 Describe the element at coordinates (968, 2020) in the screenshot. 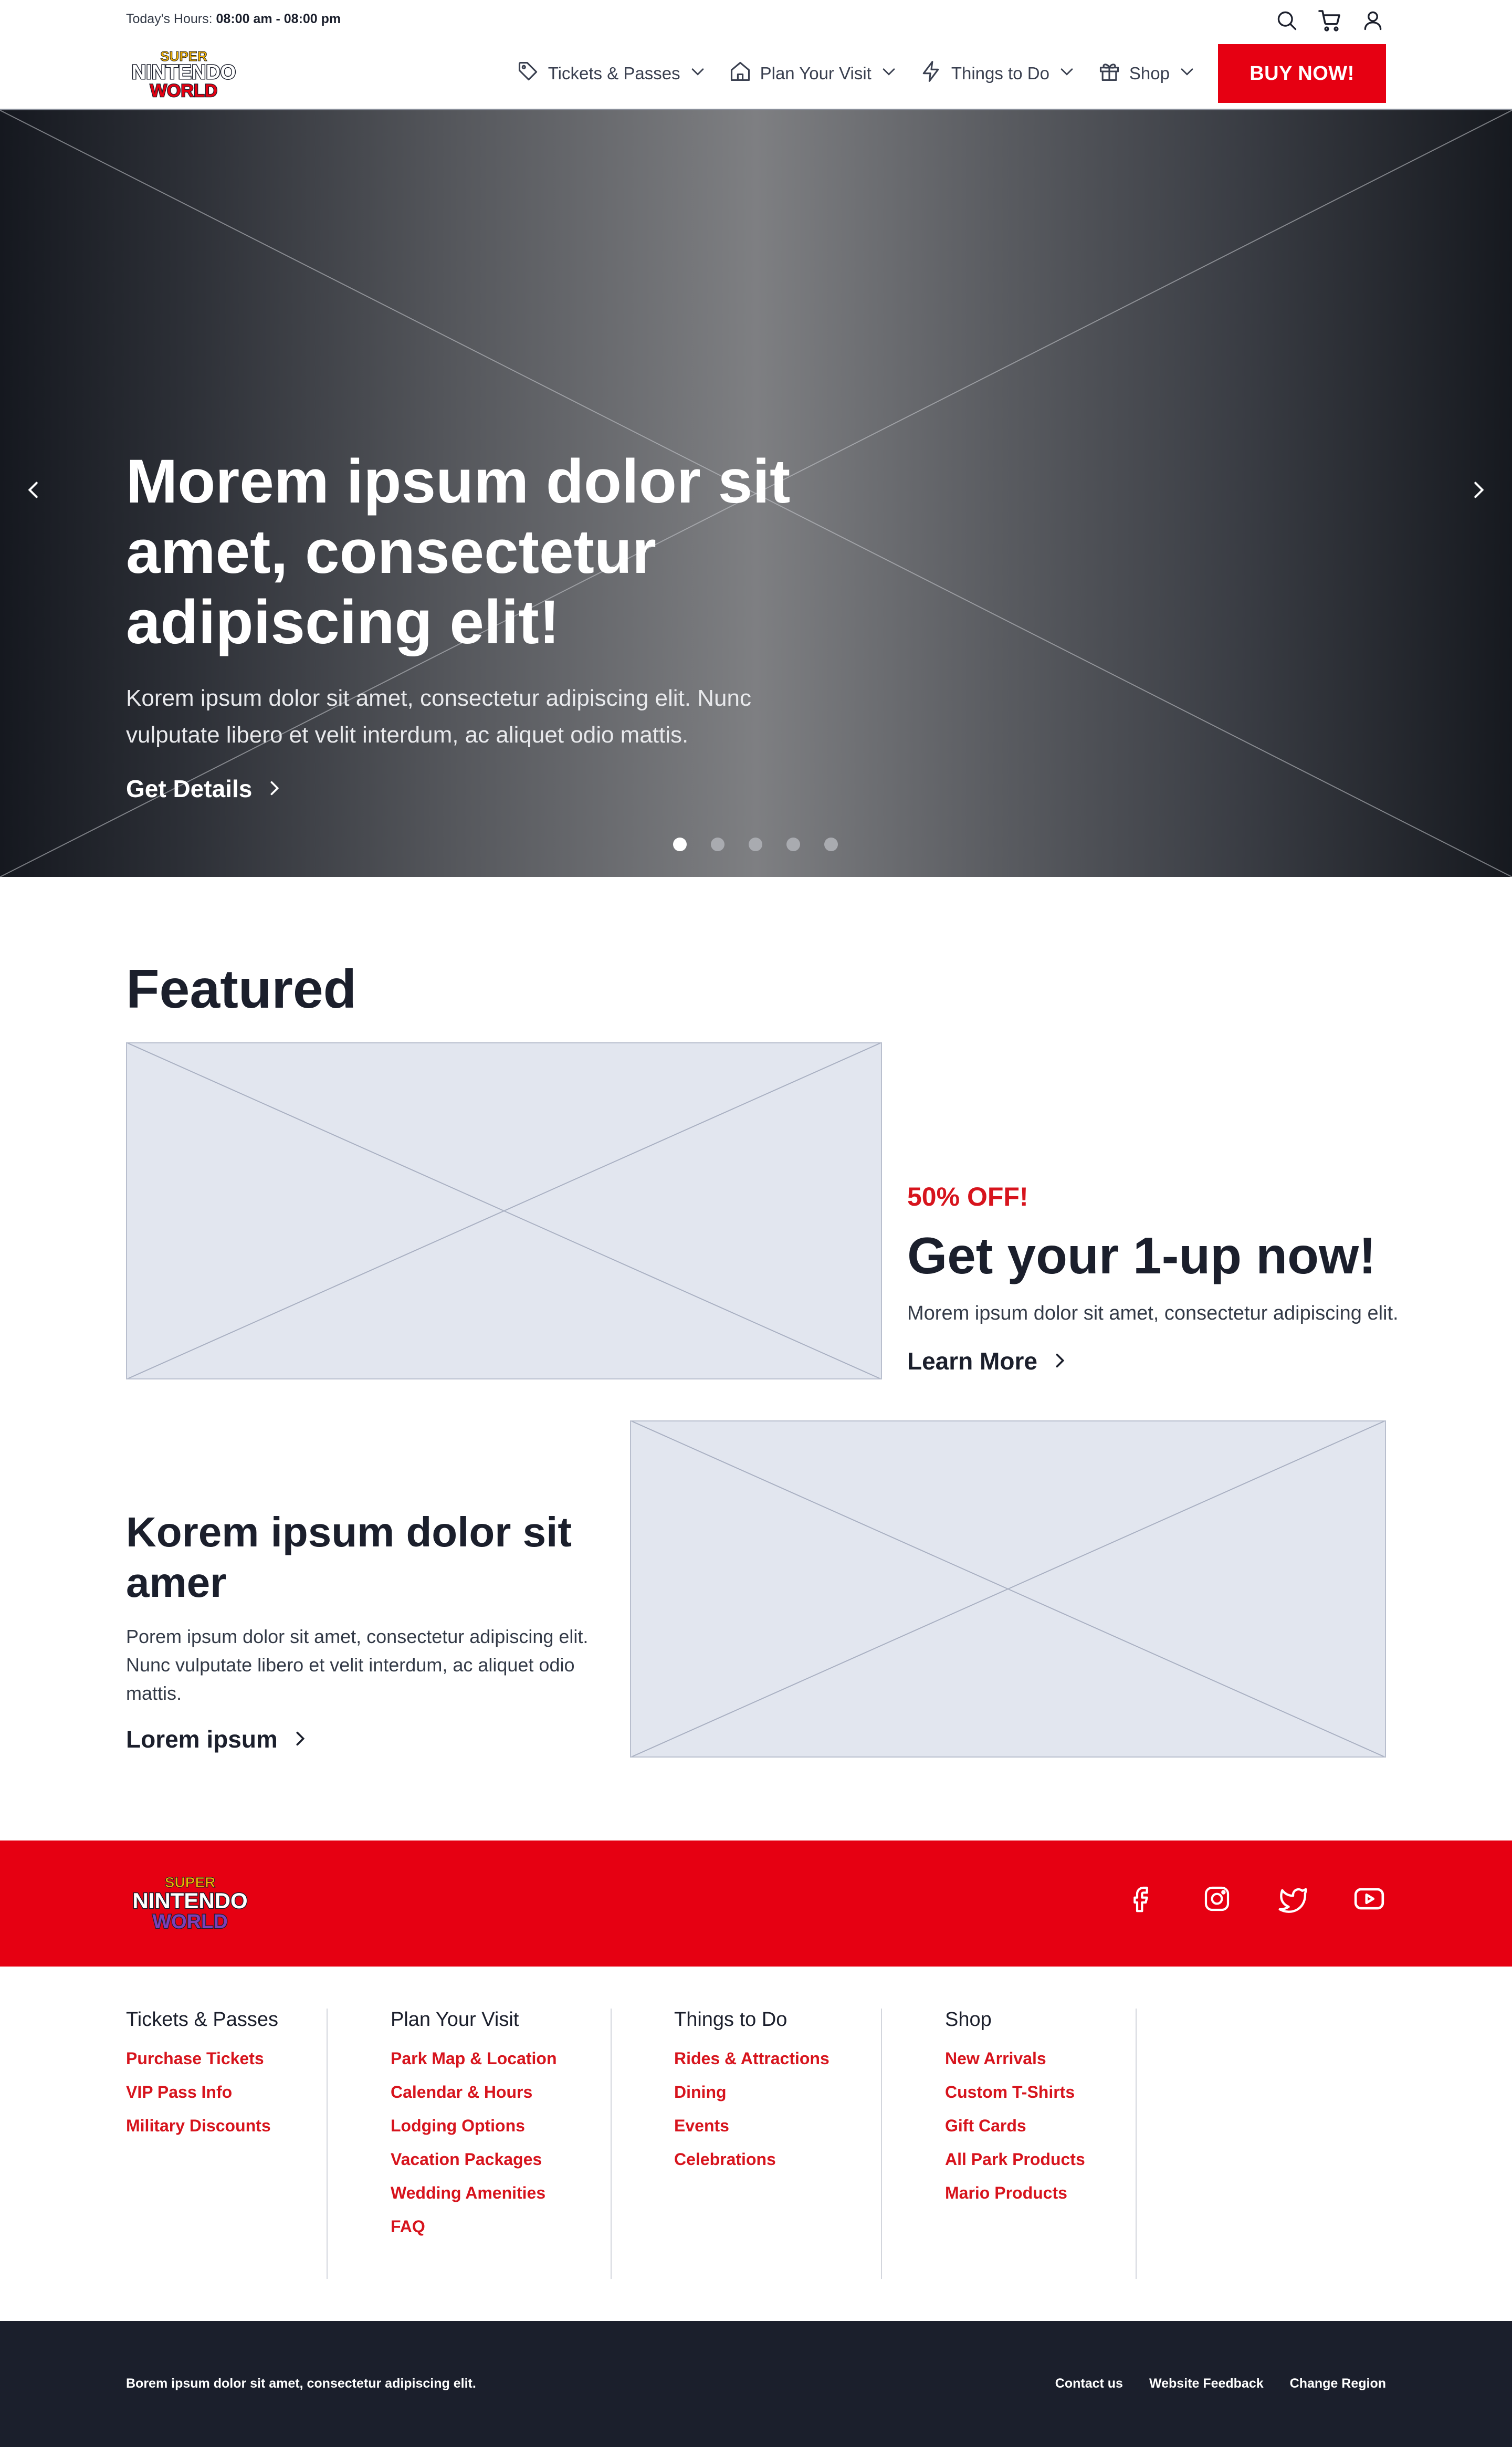

I see `footer-column-title: Shop` at that location.